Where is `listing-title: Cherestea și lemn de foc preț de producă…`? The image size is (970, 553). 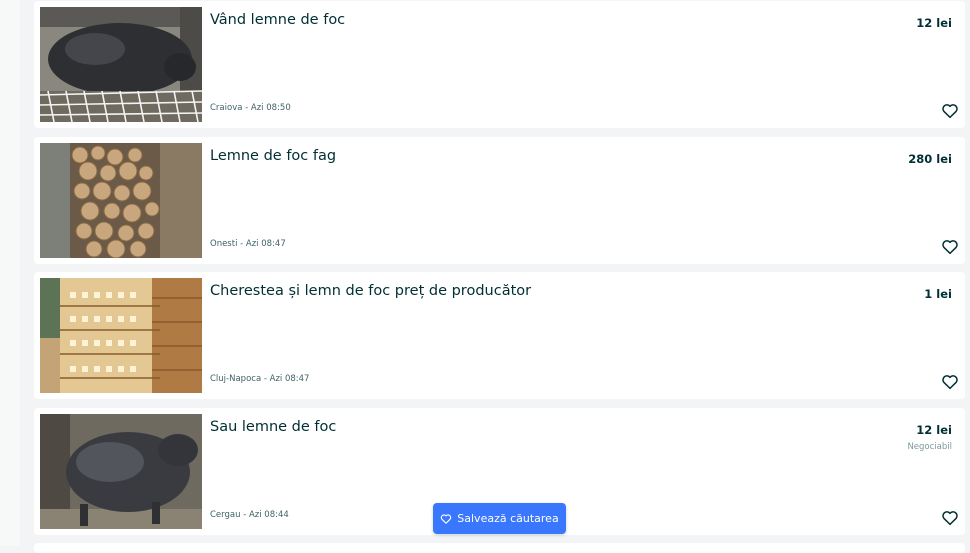 listing-title: Cherestea și lemn de foc preț de producă… is located at coordinates (370, 291).